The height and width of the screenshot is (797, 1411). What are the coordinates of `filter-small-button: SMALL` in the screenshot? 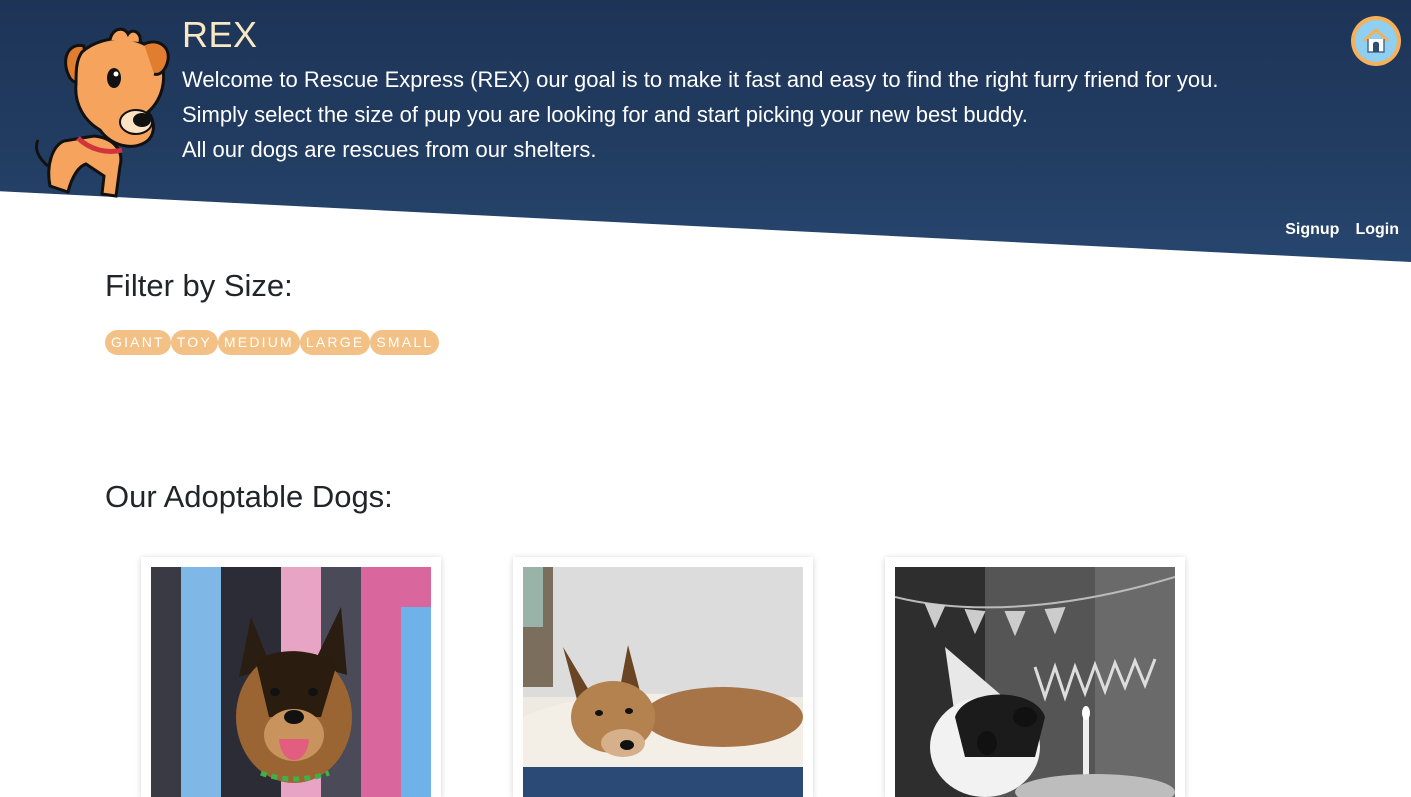 It's located at (405, 342).